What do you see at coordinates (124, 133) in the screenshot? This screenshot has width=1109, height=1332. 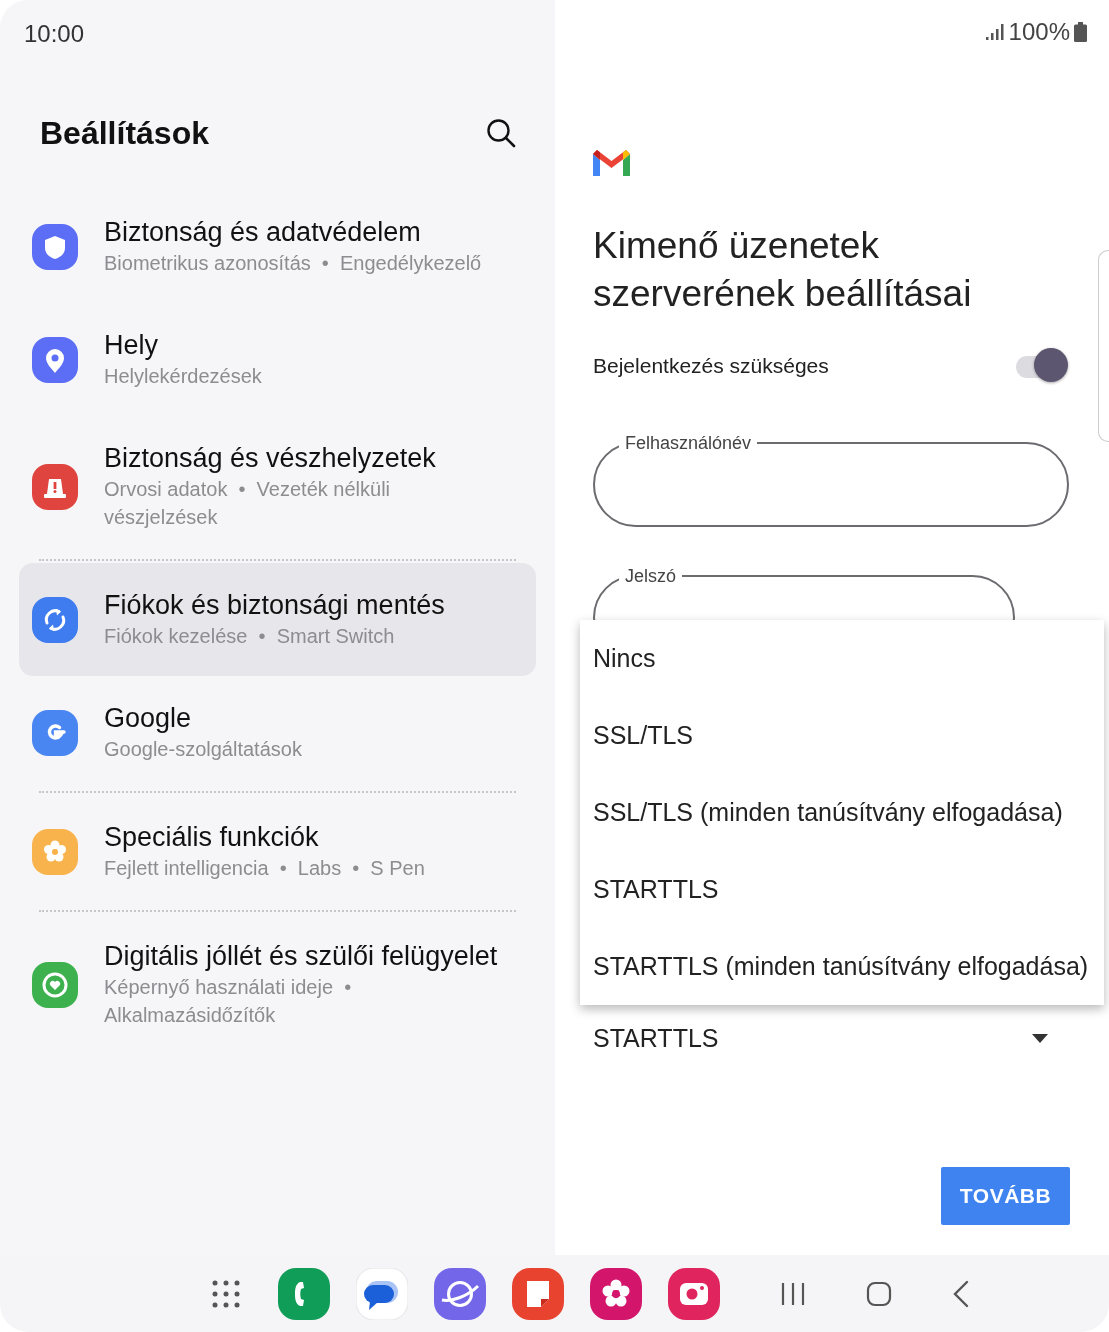 I see `page-title: Beállítások` at bounding box center [124, 133].